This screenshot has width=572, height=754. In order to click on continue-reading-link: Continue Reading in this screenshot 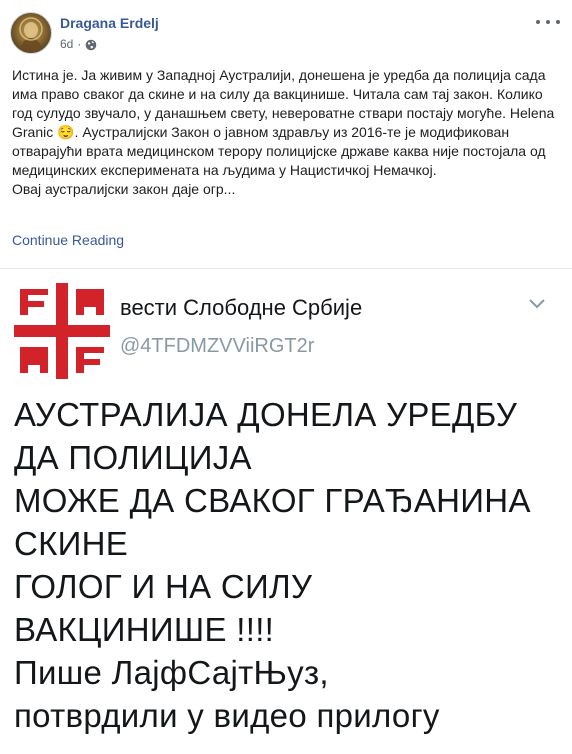, I will do `click(68, 240)`.